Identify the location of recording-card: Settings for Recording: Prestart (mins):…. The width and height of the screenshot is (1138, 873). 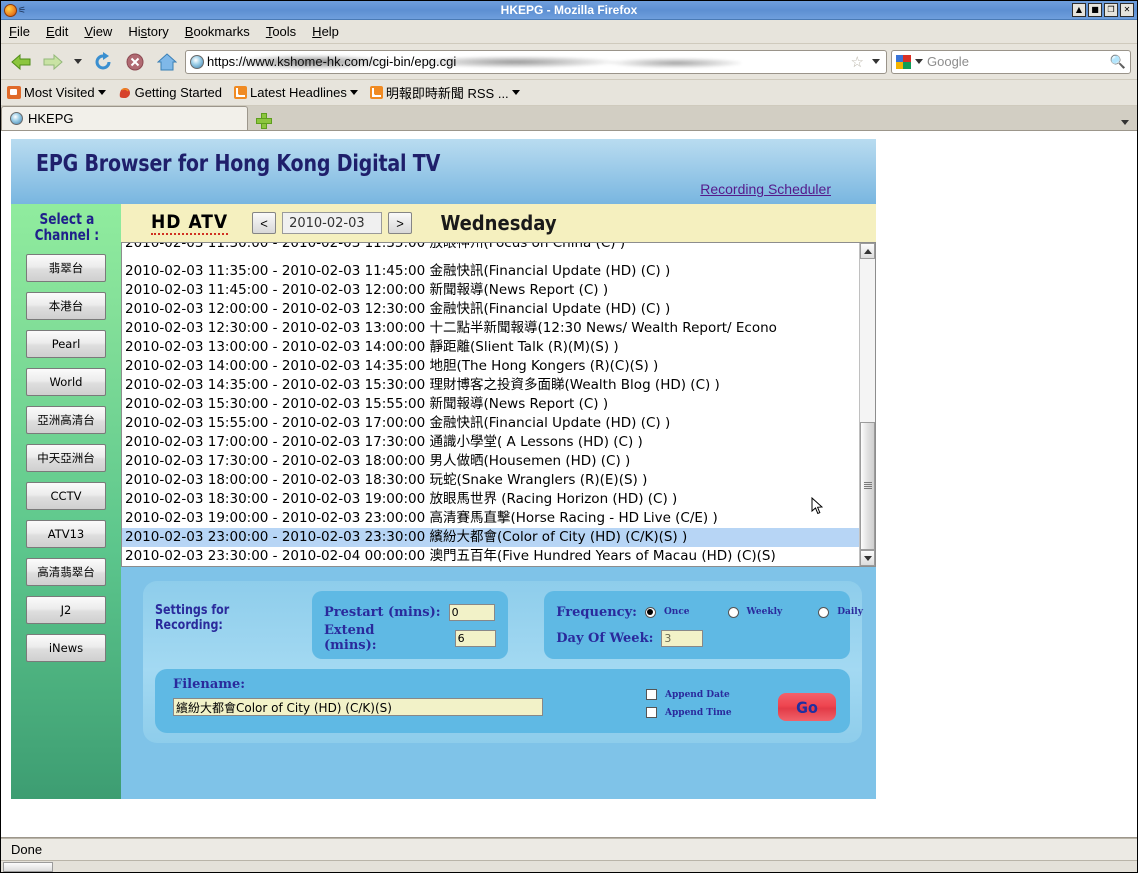
(503, 662).